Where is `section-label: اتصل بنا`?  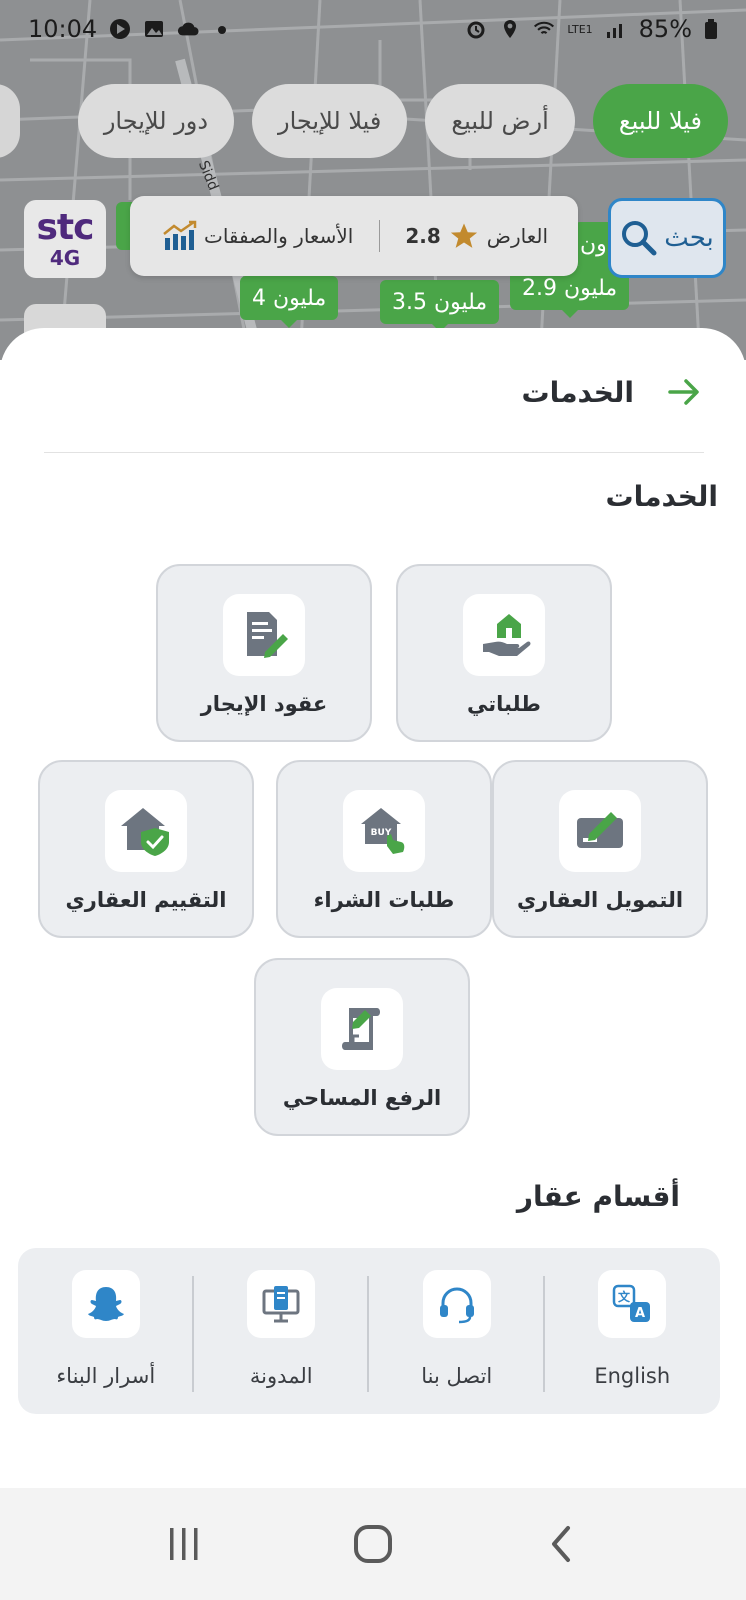 section-label: اتصل بنا is located at coordinates (457, 1376).